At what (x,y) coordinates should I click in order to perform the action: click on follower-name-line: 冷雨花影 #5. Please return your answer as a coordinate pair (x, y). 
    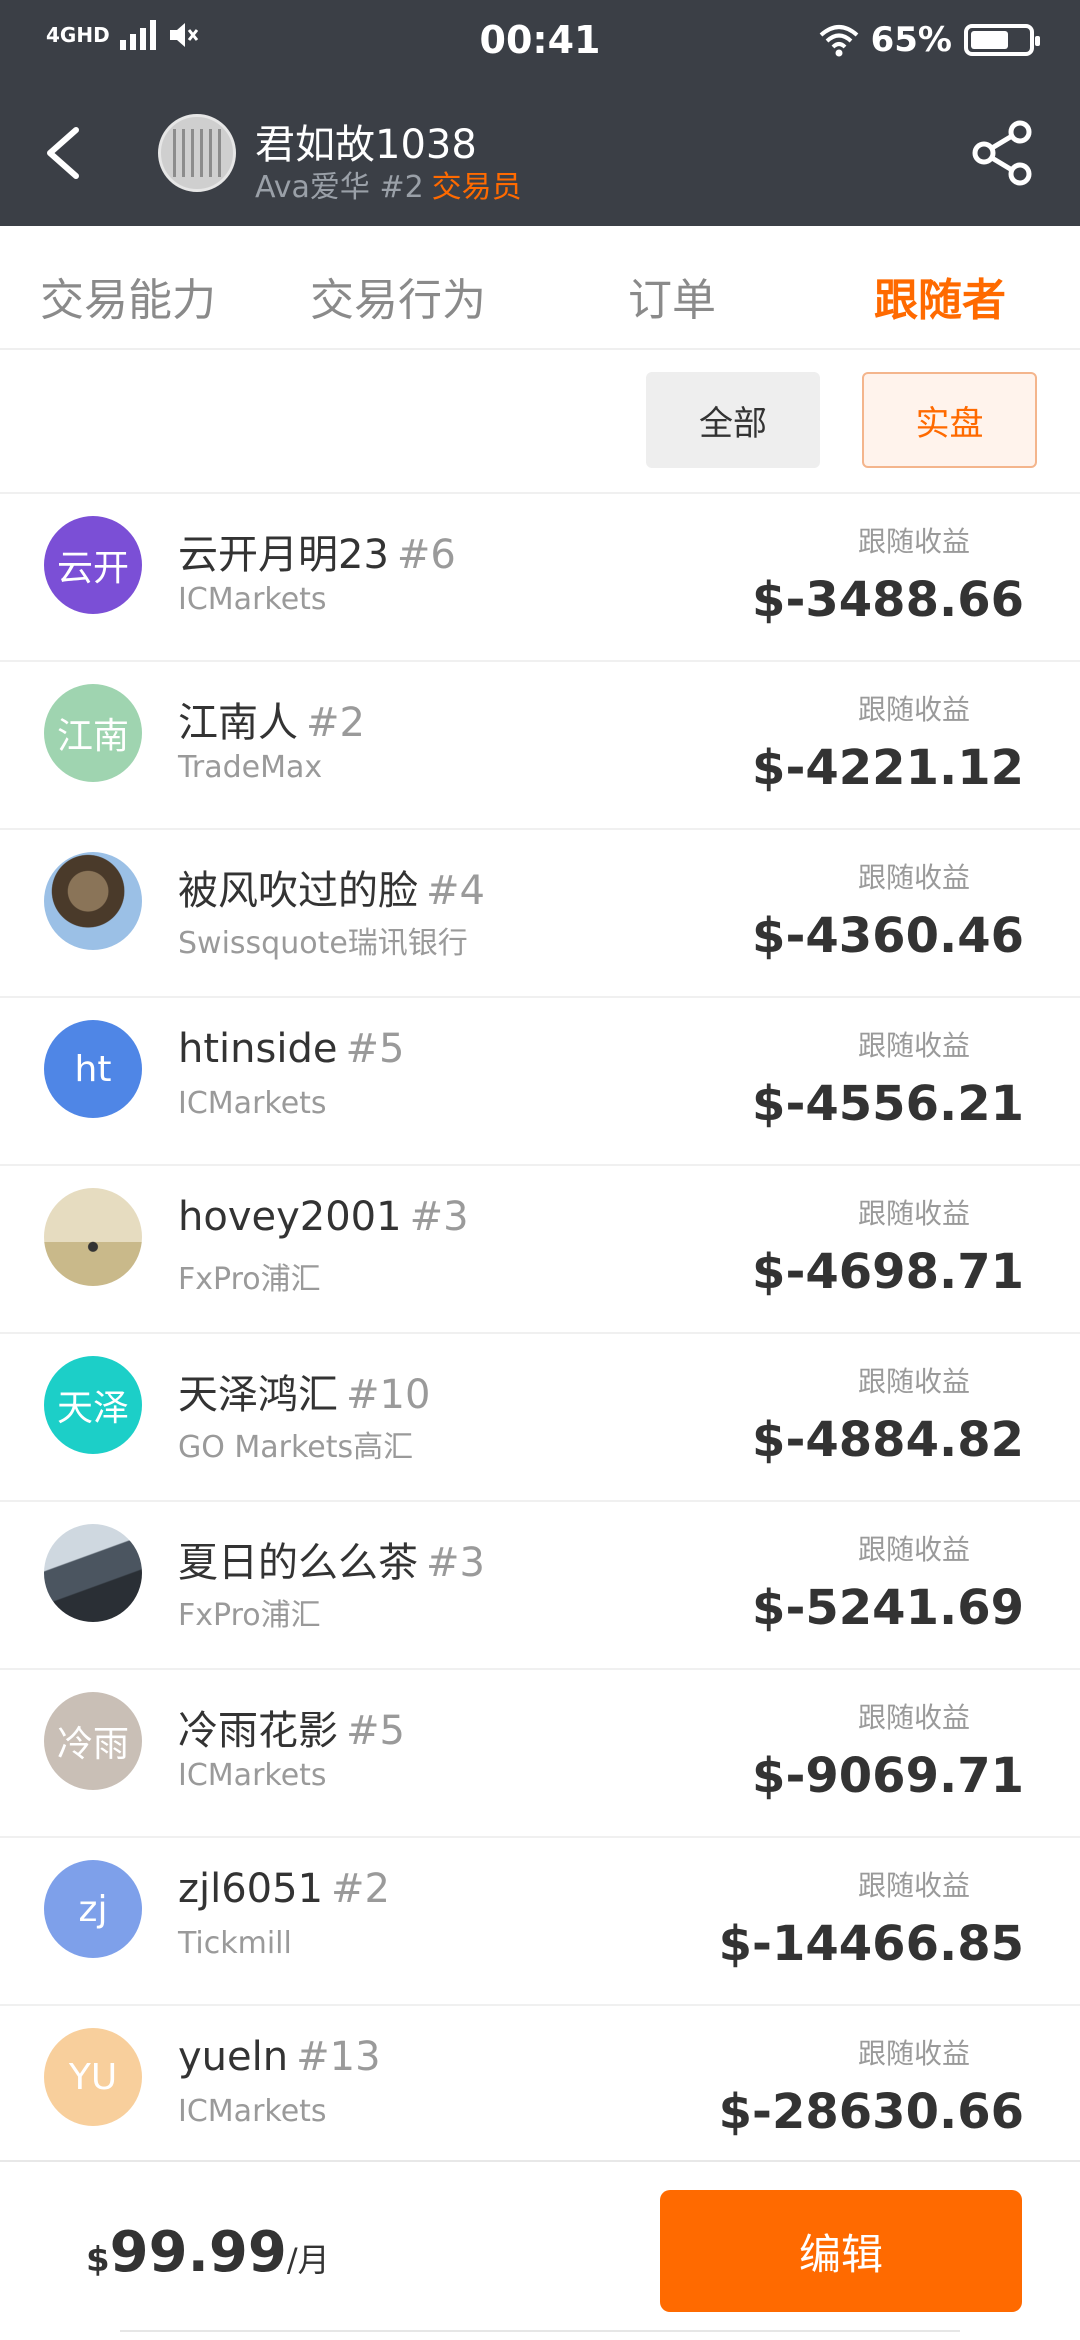
    Looking at the image, I should click on (291, 1727).